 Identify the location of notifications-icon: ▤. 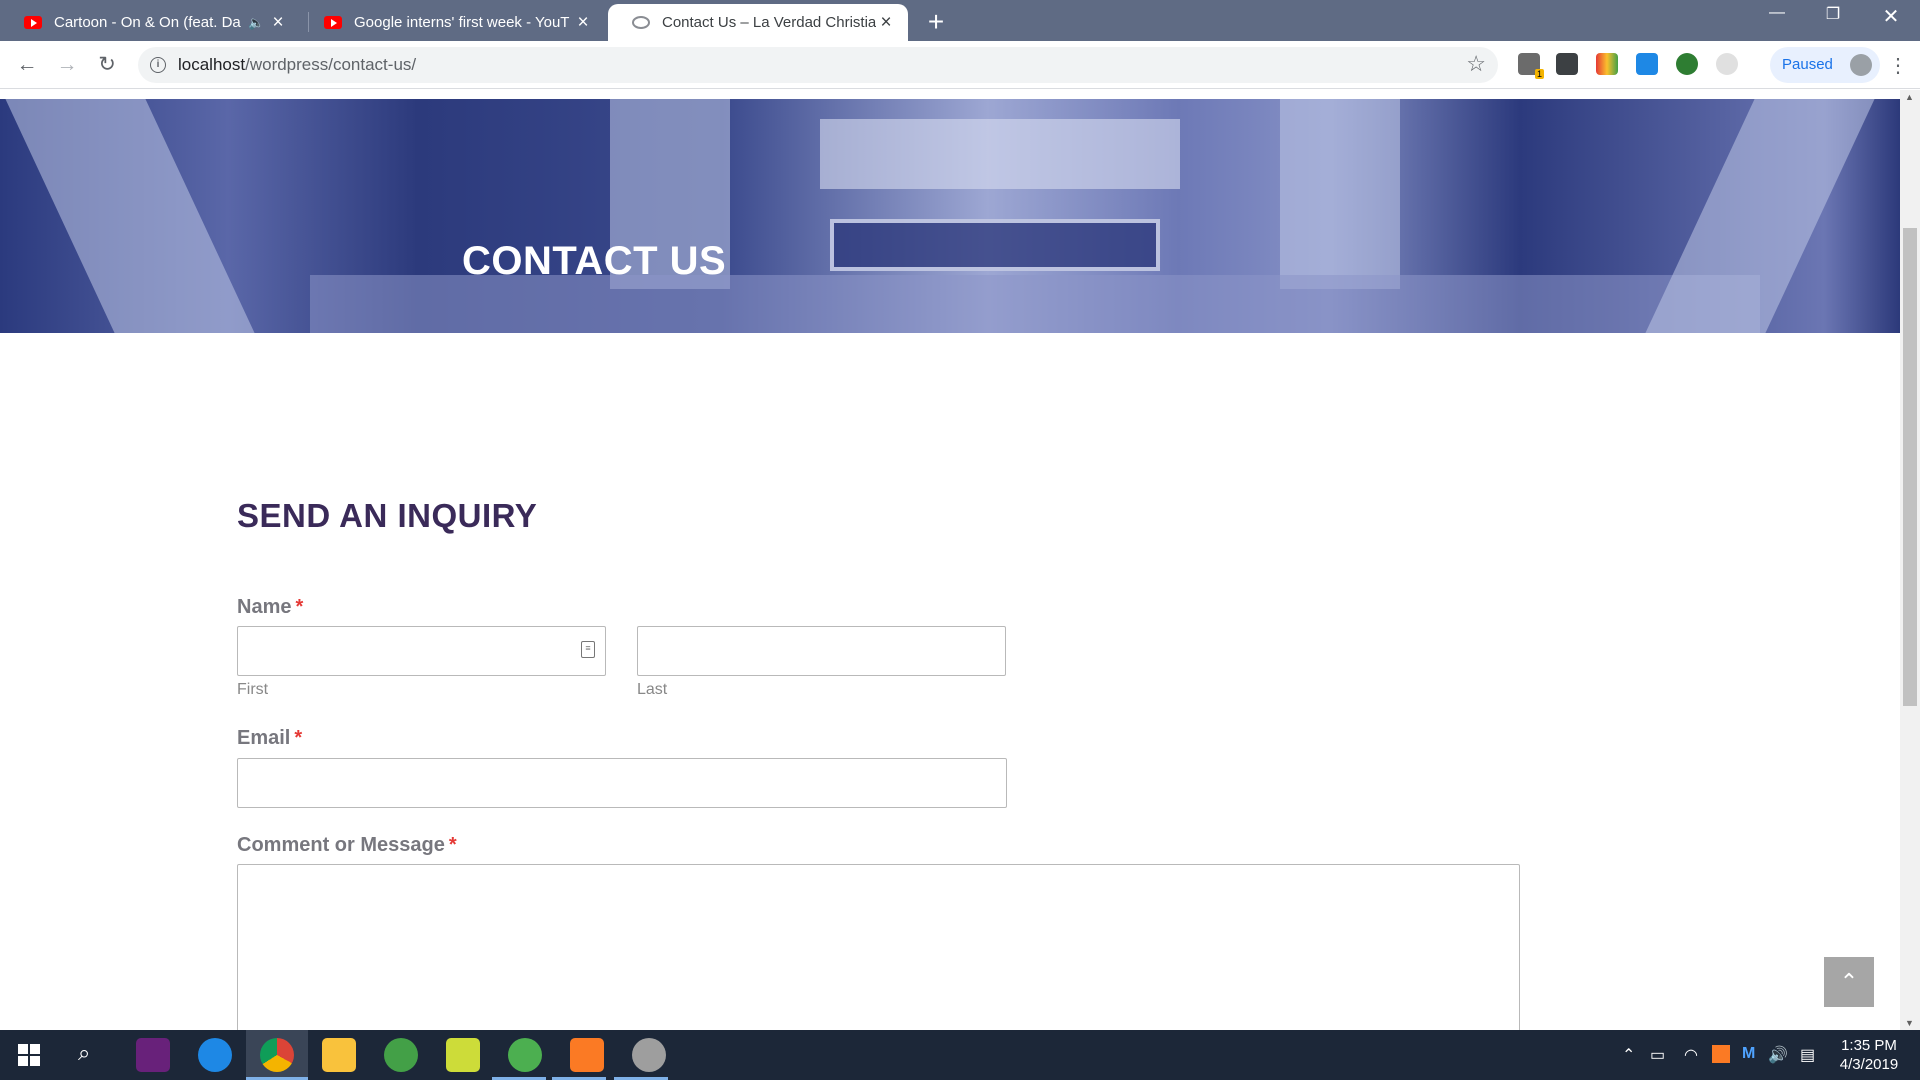
(1807, 1055).